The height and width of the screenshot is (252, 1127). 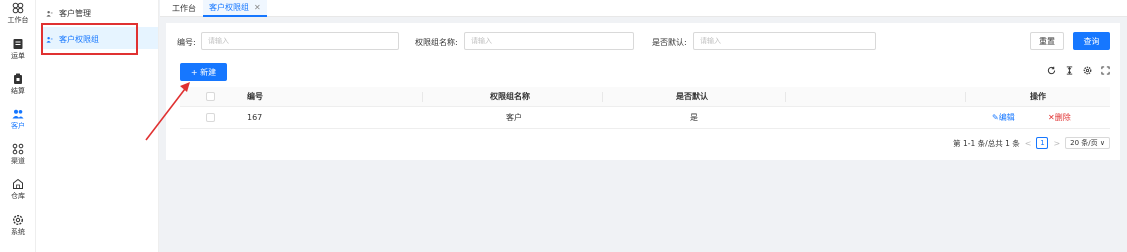 What do you see at coordinates (18, 91) in the screenshot?
I see `rail-label: 结算` at bounding box center [18, 91].